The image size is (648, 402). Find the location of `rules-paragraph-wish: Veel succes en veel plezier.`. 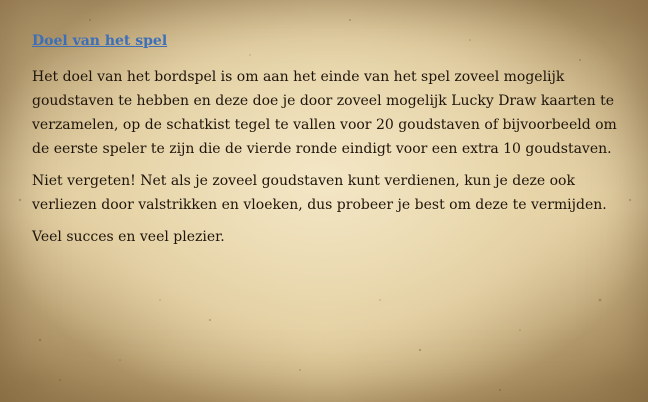

rules-paragraph-wish: Veel succes en veel plezier. is located at coordinates (128, 237).